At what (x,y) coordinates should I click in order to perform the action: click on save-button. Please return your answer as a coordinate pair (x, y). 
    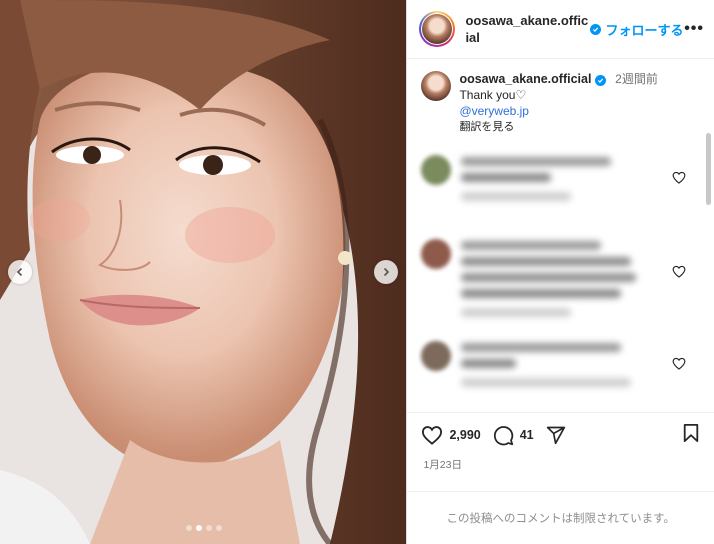
    Looking at the image, I should click on (691, 435).